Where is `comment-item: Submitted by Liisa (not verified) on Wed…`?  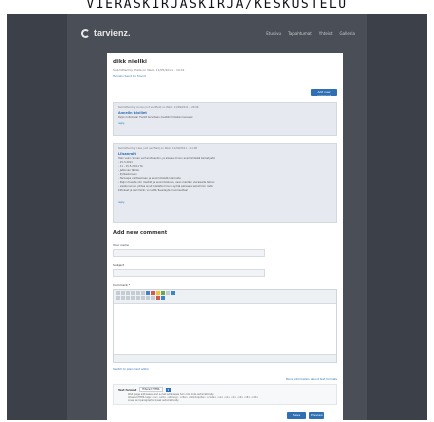 comment-item: Submitted by Liisa (not verified) on Wed… is located at coordinates (225, 183).